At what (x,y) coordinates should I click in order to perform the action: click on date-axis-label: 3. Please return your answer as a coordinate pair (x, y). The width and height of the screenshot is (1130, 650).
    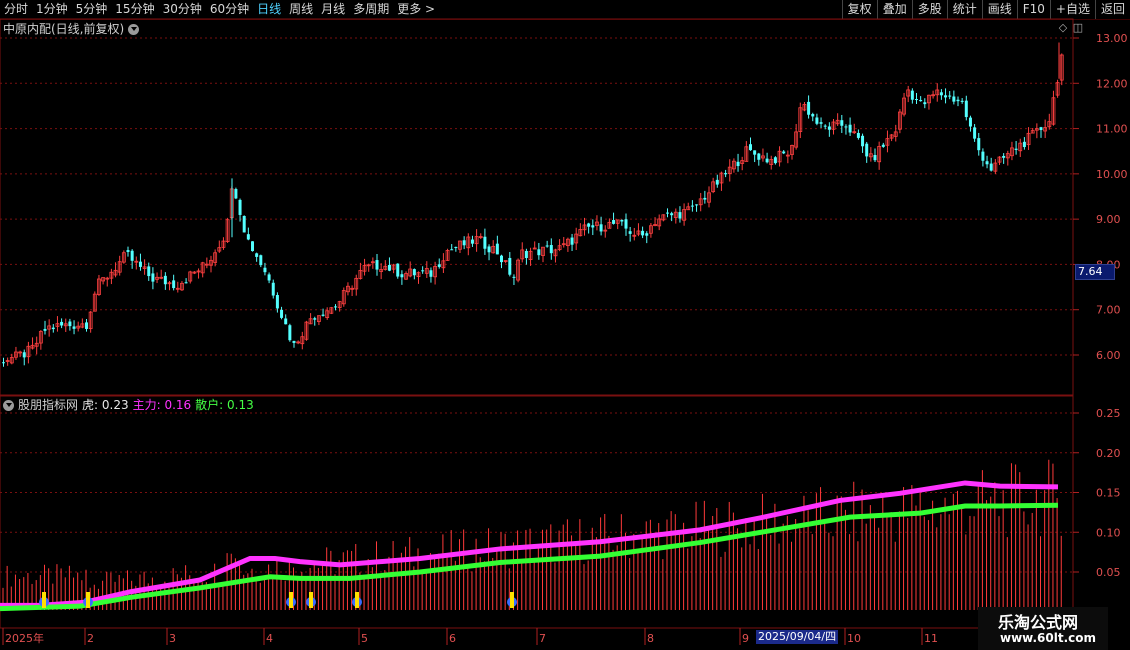
    Looking at the image, I should click on (172, 638).